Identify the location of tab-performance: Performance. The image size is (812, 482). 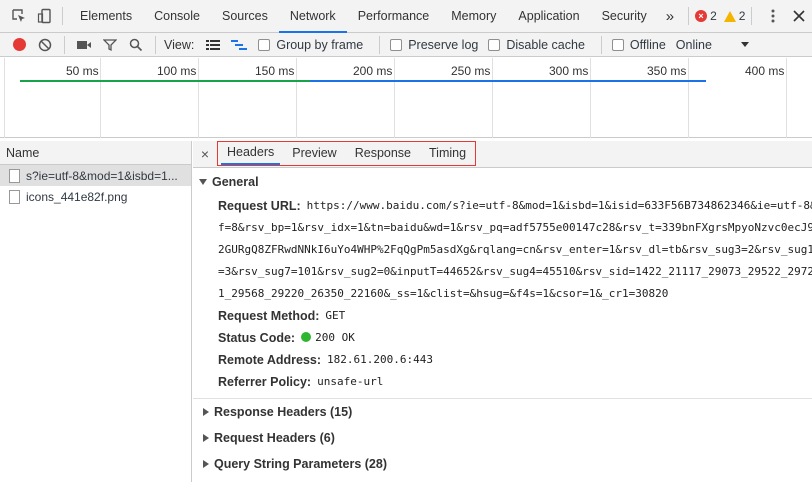
(394, 16).